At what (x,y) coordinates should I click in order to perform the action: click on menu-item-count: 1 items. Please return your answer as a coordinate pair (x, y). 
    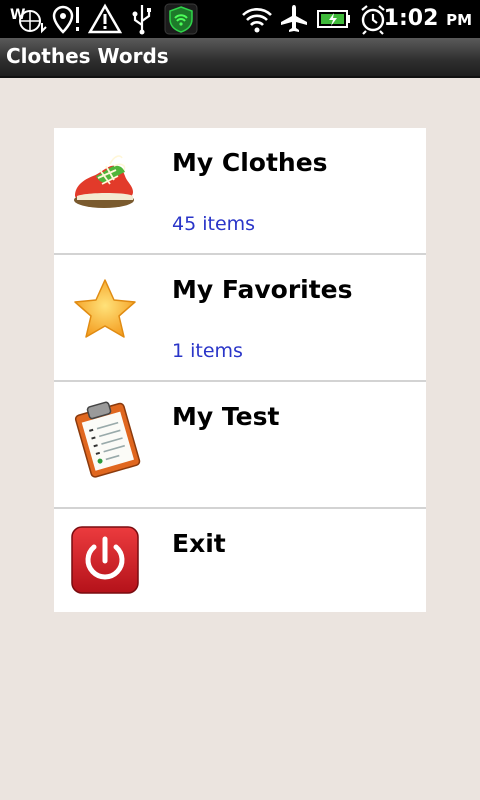
    Looking at the image, I should click on (207, 351).